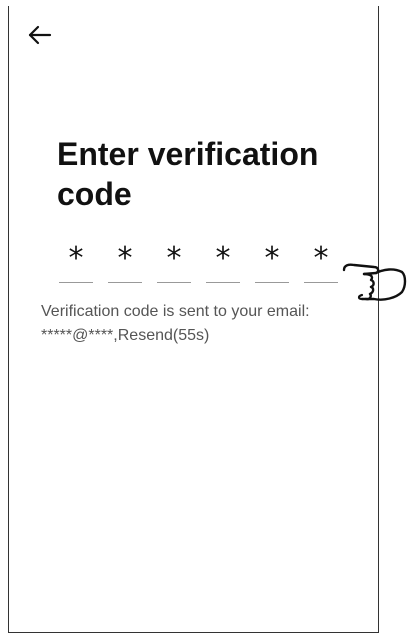 The height and width of the screenshot is (637, 410). What do you see at coordinates (199, 263) in the screenshot?
I see `verification-code-input: * * * * * *` at bounding box center [199, 263].